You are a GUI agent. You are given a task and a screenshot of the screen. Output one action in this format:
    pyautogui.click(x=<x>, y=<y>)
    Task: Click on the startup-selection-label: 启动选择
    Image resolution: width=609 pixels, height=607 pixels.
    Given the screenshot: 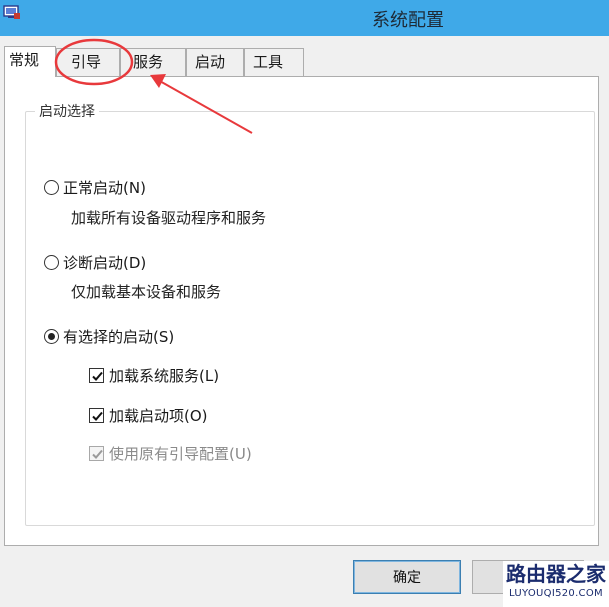 What is the action you would take?
    pyautogui.click(x=67, y=111)
    